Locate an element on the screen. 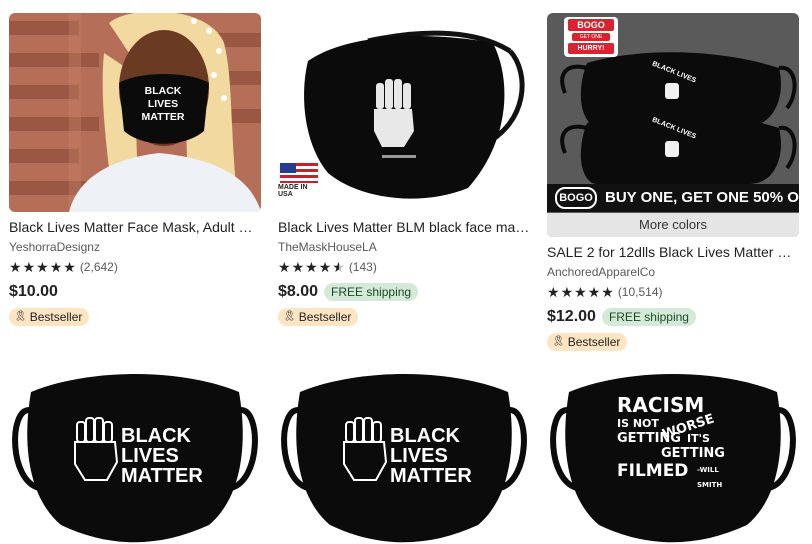  more-colors-button: More colors is located at coordinates (673, 225).